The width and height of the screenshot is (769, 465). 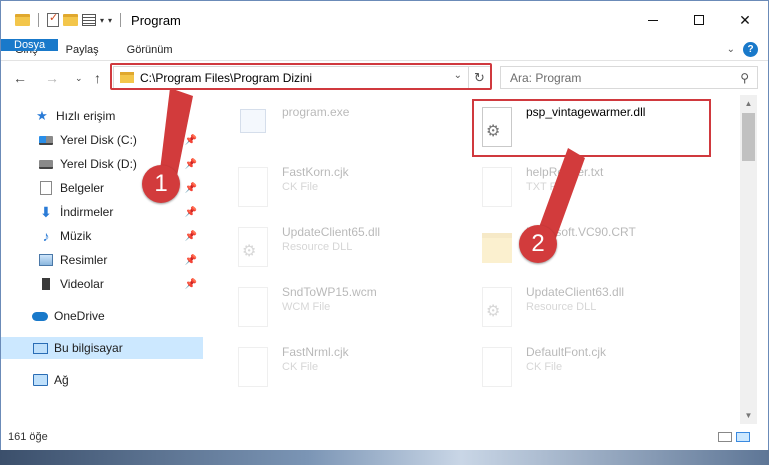 I want to click on pictures-icon, so click(x=46, y=260).